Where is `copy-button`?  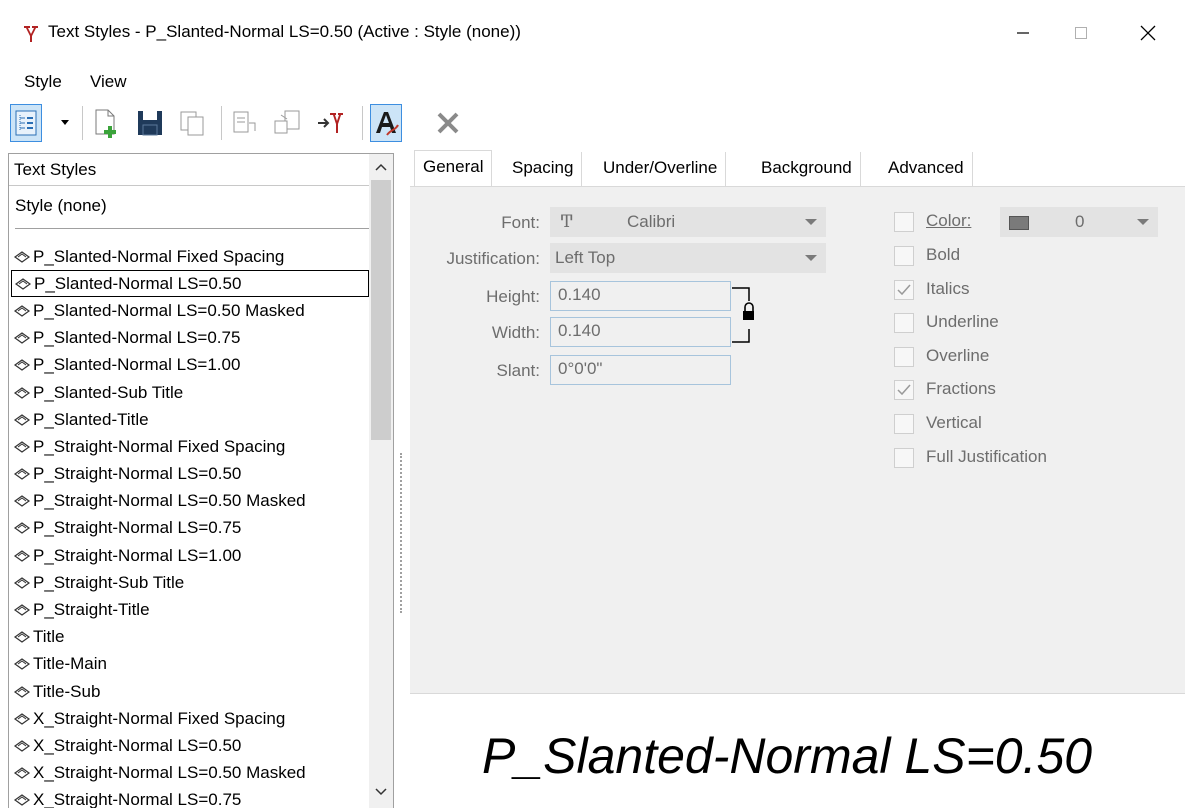 copy-button is located at coordinates (192, 123).